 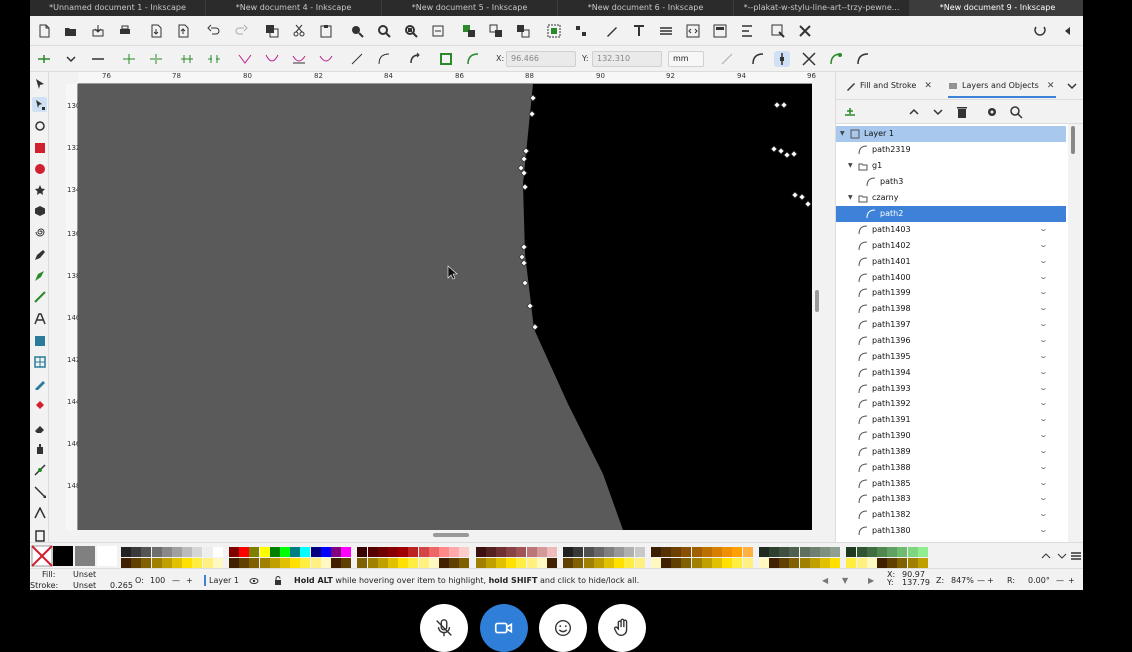 I want to click on connector-tool-icon, so click(x=39, y=491).